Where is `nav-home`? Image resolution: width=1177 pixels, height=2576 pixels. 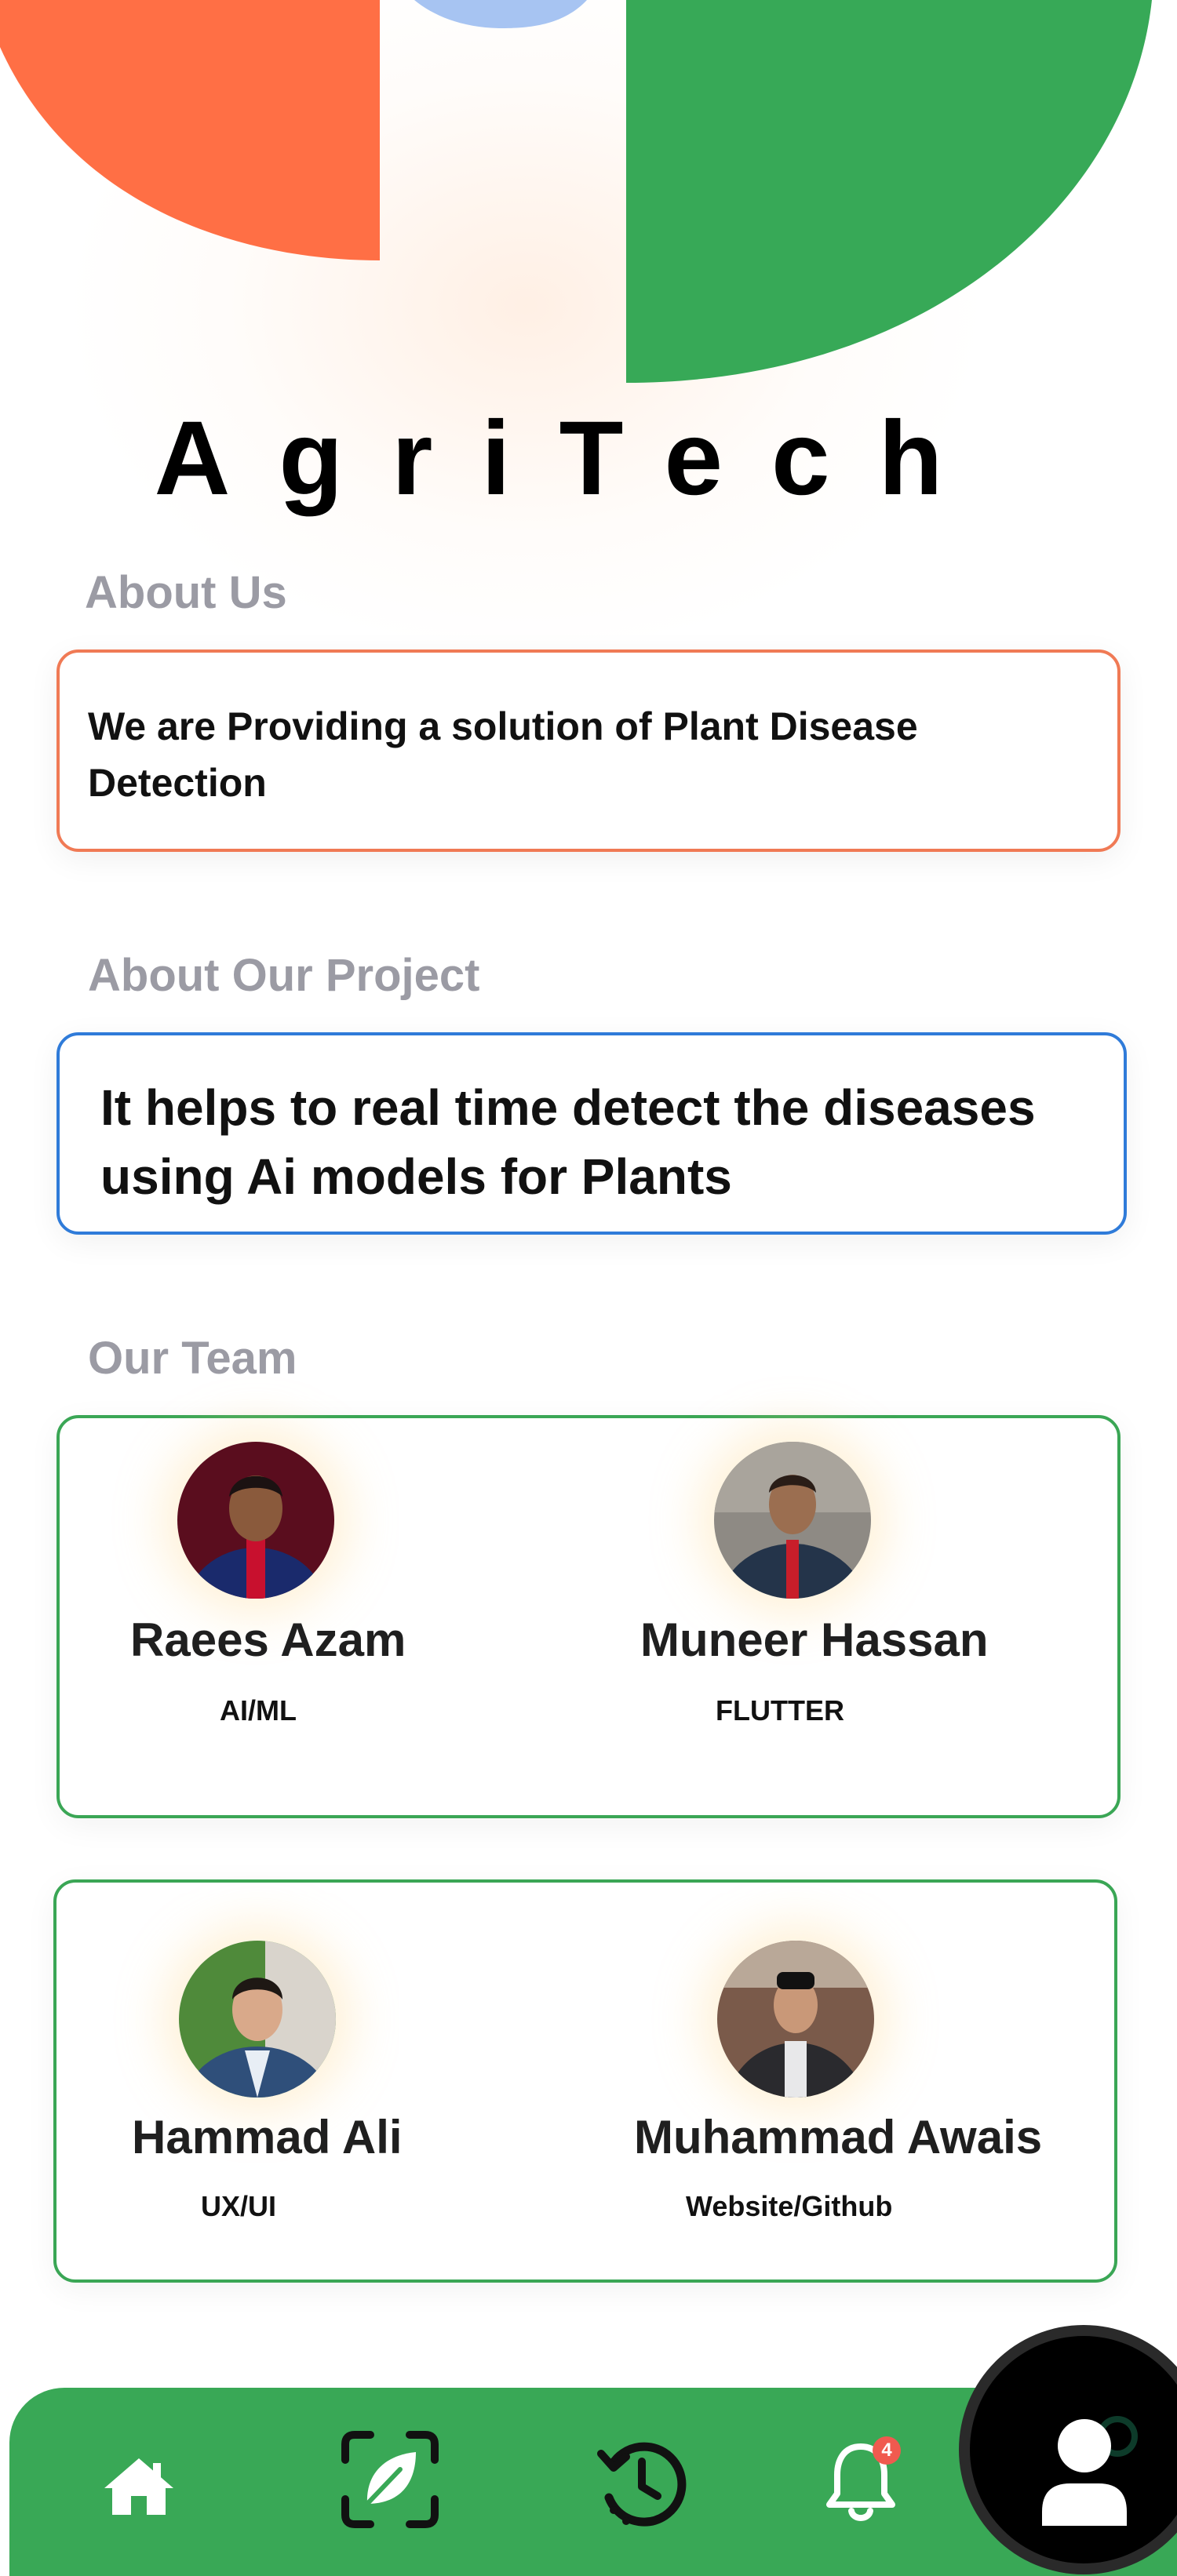 nav-home is located at coordinates (139, 2487).